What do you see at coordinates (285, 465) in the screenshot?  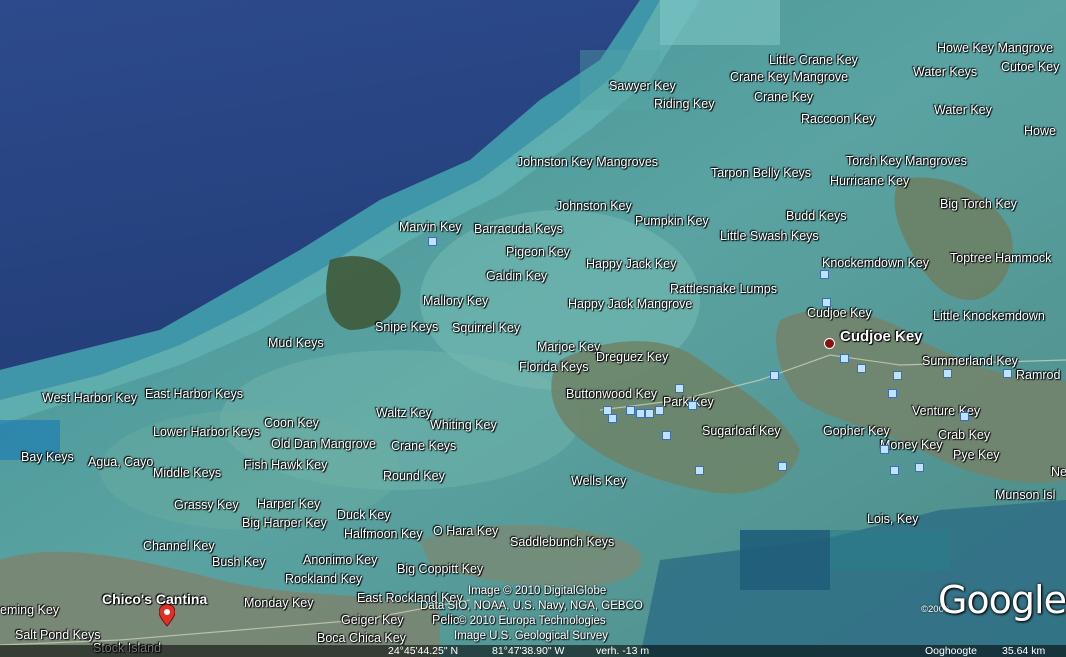 I see `place-label-item: Fish Hawk Key` at bounding box center [285, 465].